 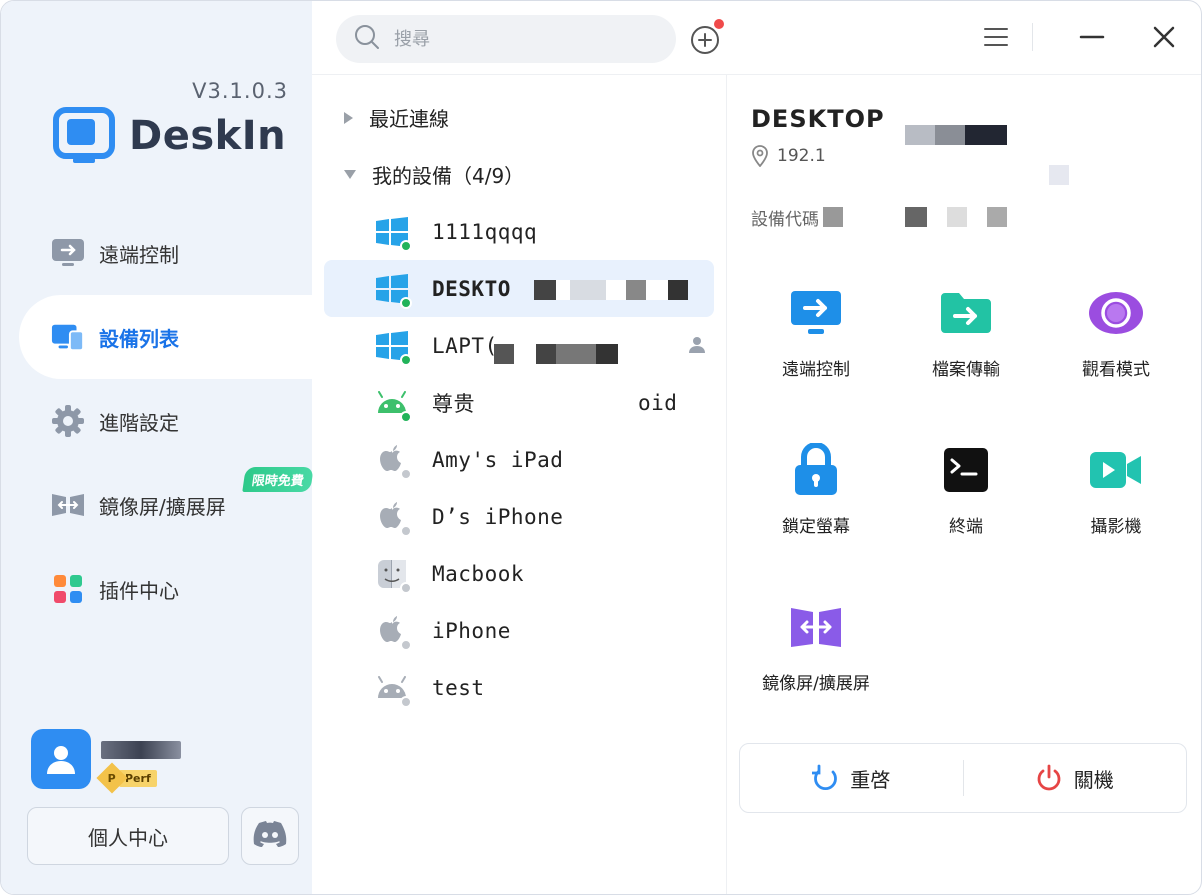 I want to click on device-item: LAPT(, so click(x=519, y=345).